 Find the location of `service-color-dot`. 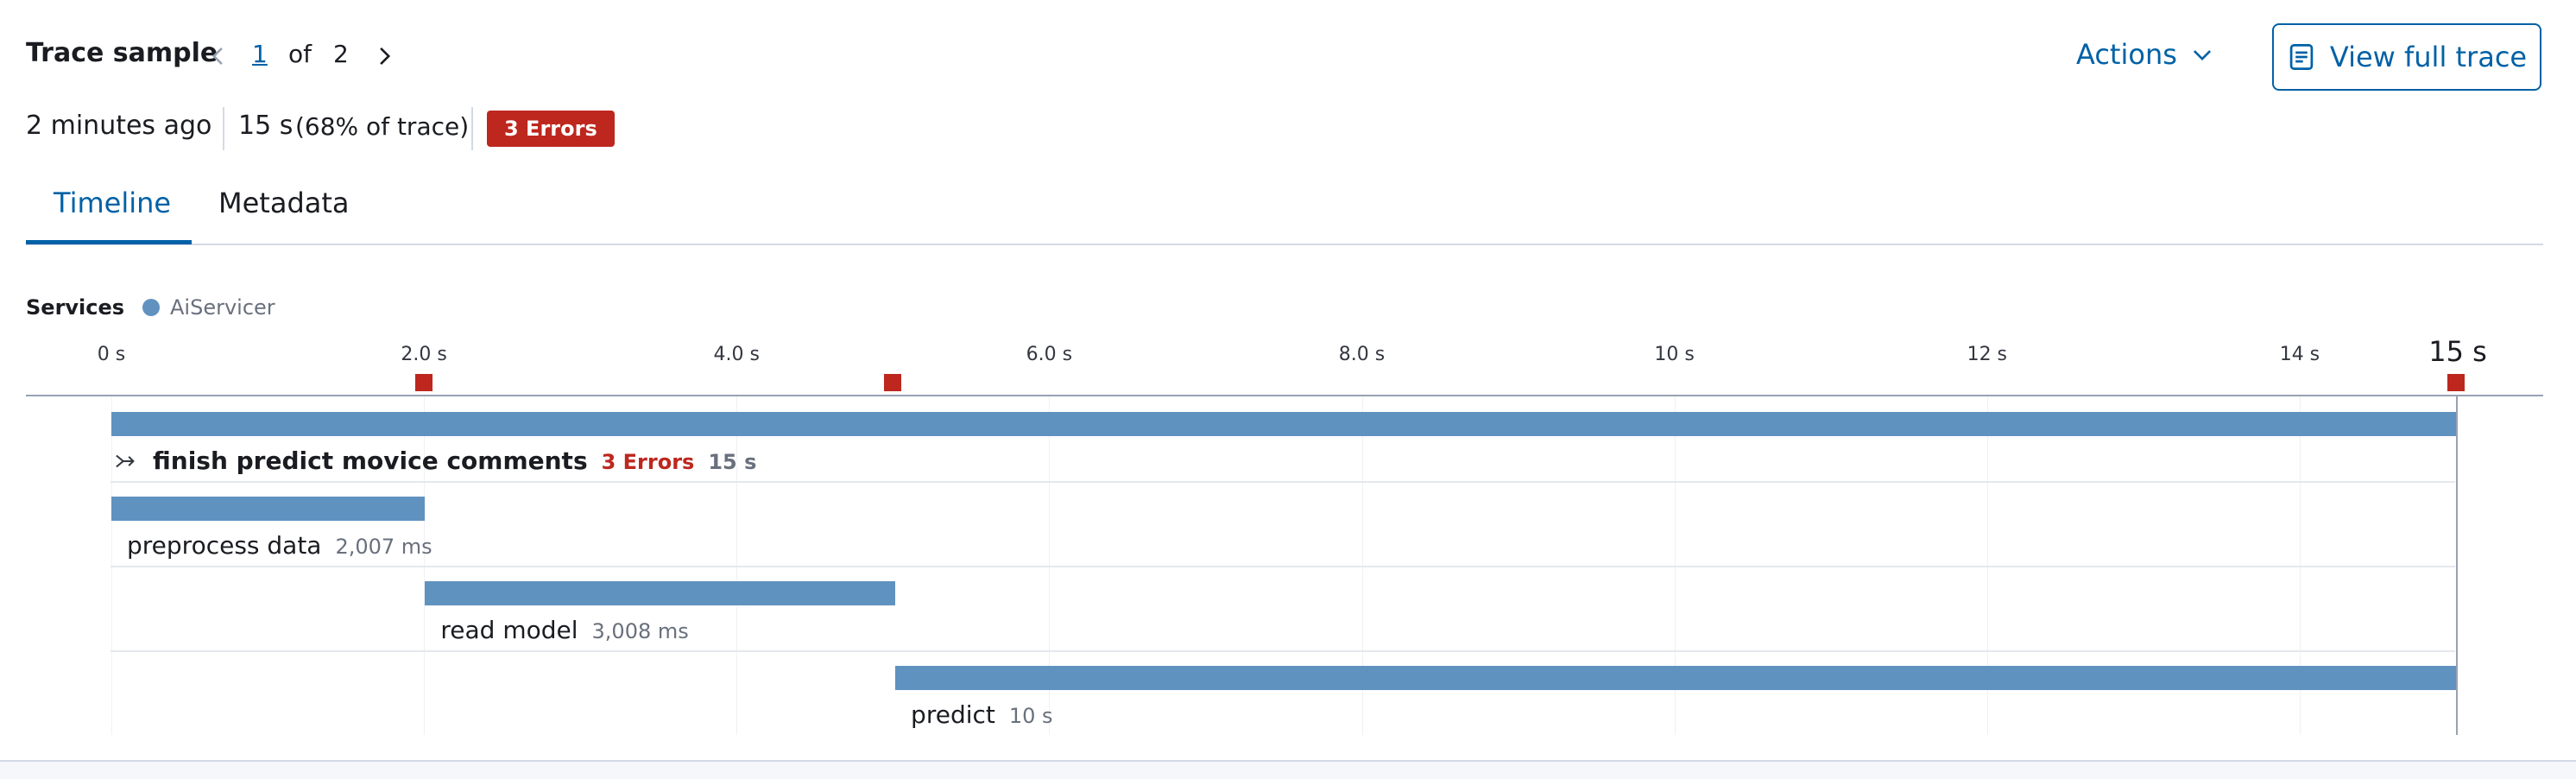

service-color-dot is located at coordinates (151, 308).